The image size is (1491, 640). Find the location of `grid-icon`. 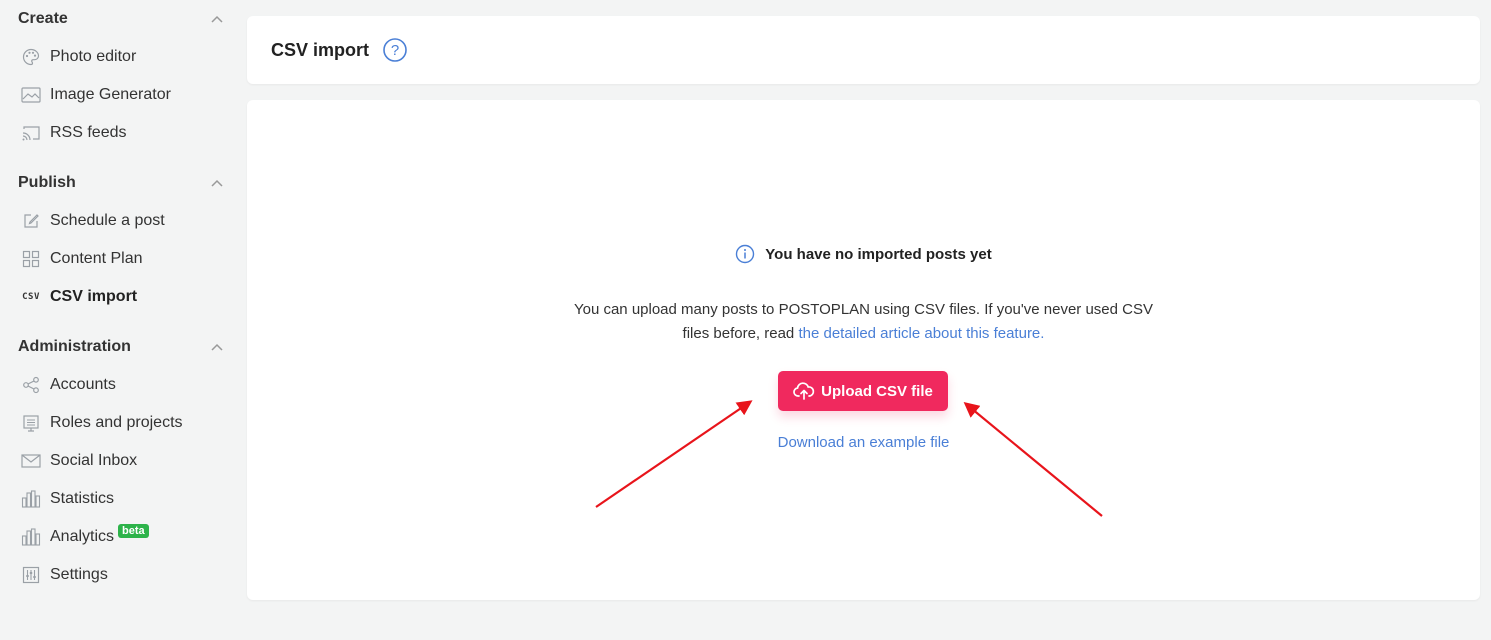

grid-icon is located at coordinates (31, 259).